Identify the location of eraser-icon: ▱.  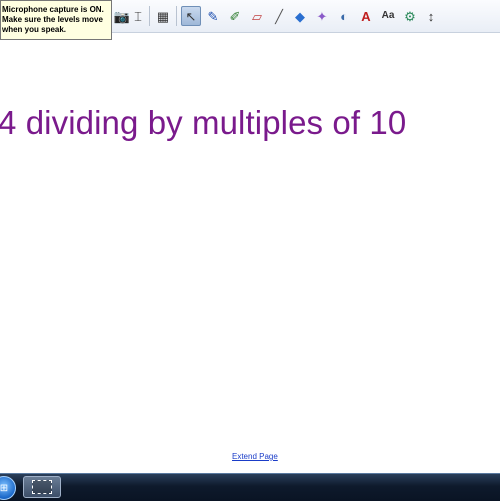
(257, 16).